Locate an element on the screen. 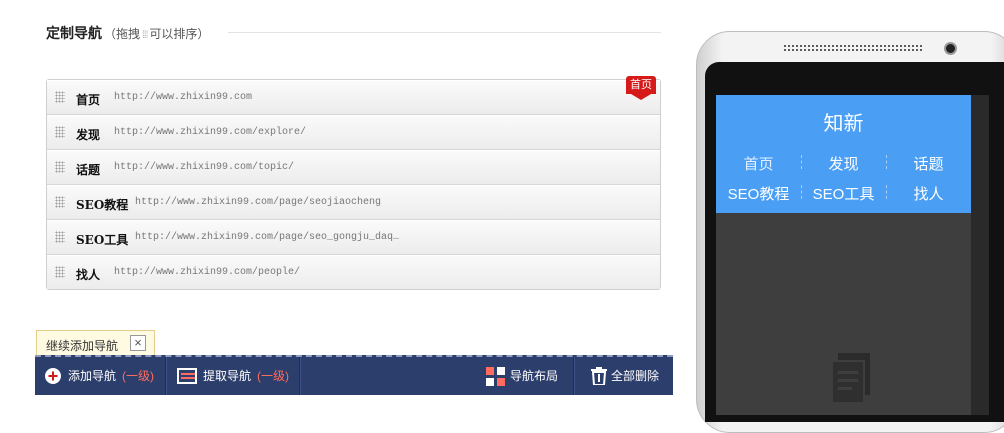 This screenshot has height=433, width=1004. phone-speaker is located at coordinates (853, 48).